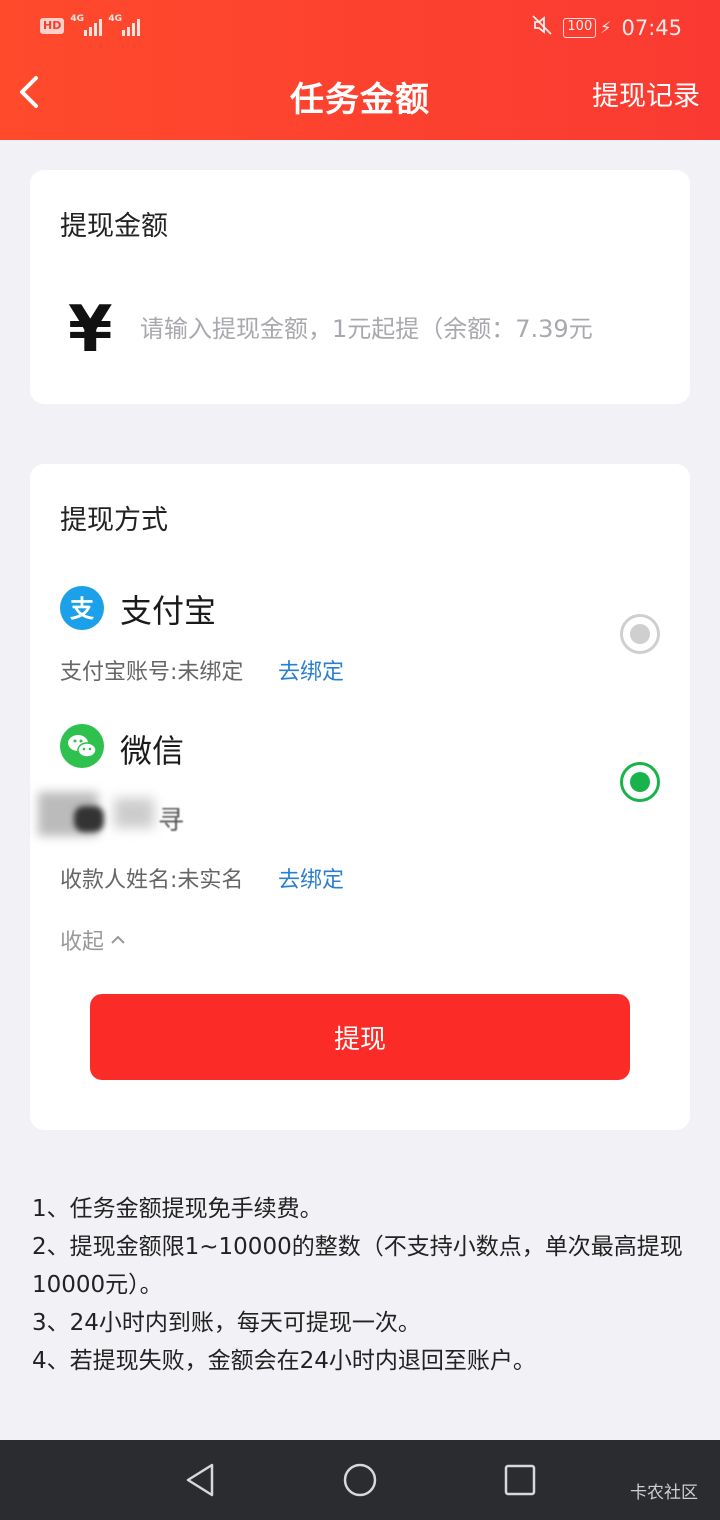 The image size is (720, 1520). What do you see at coordinates (124, 25) in the screenshot?
I see `signal-icon-2: 4G` at bounding box center [124, 25].